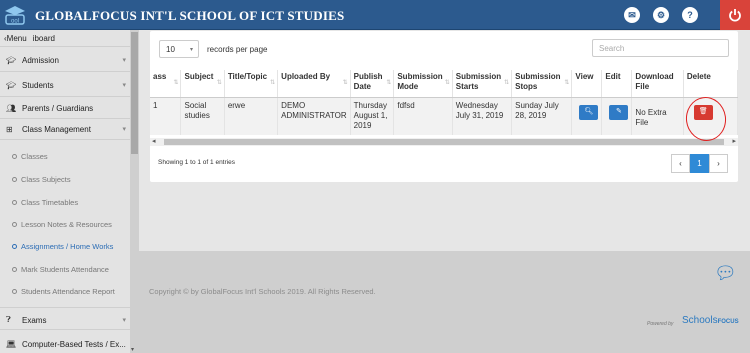  I want to click on cell-uploaded-by: DEMO ADMINISTRATOR, so click(314, 116).